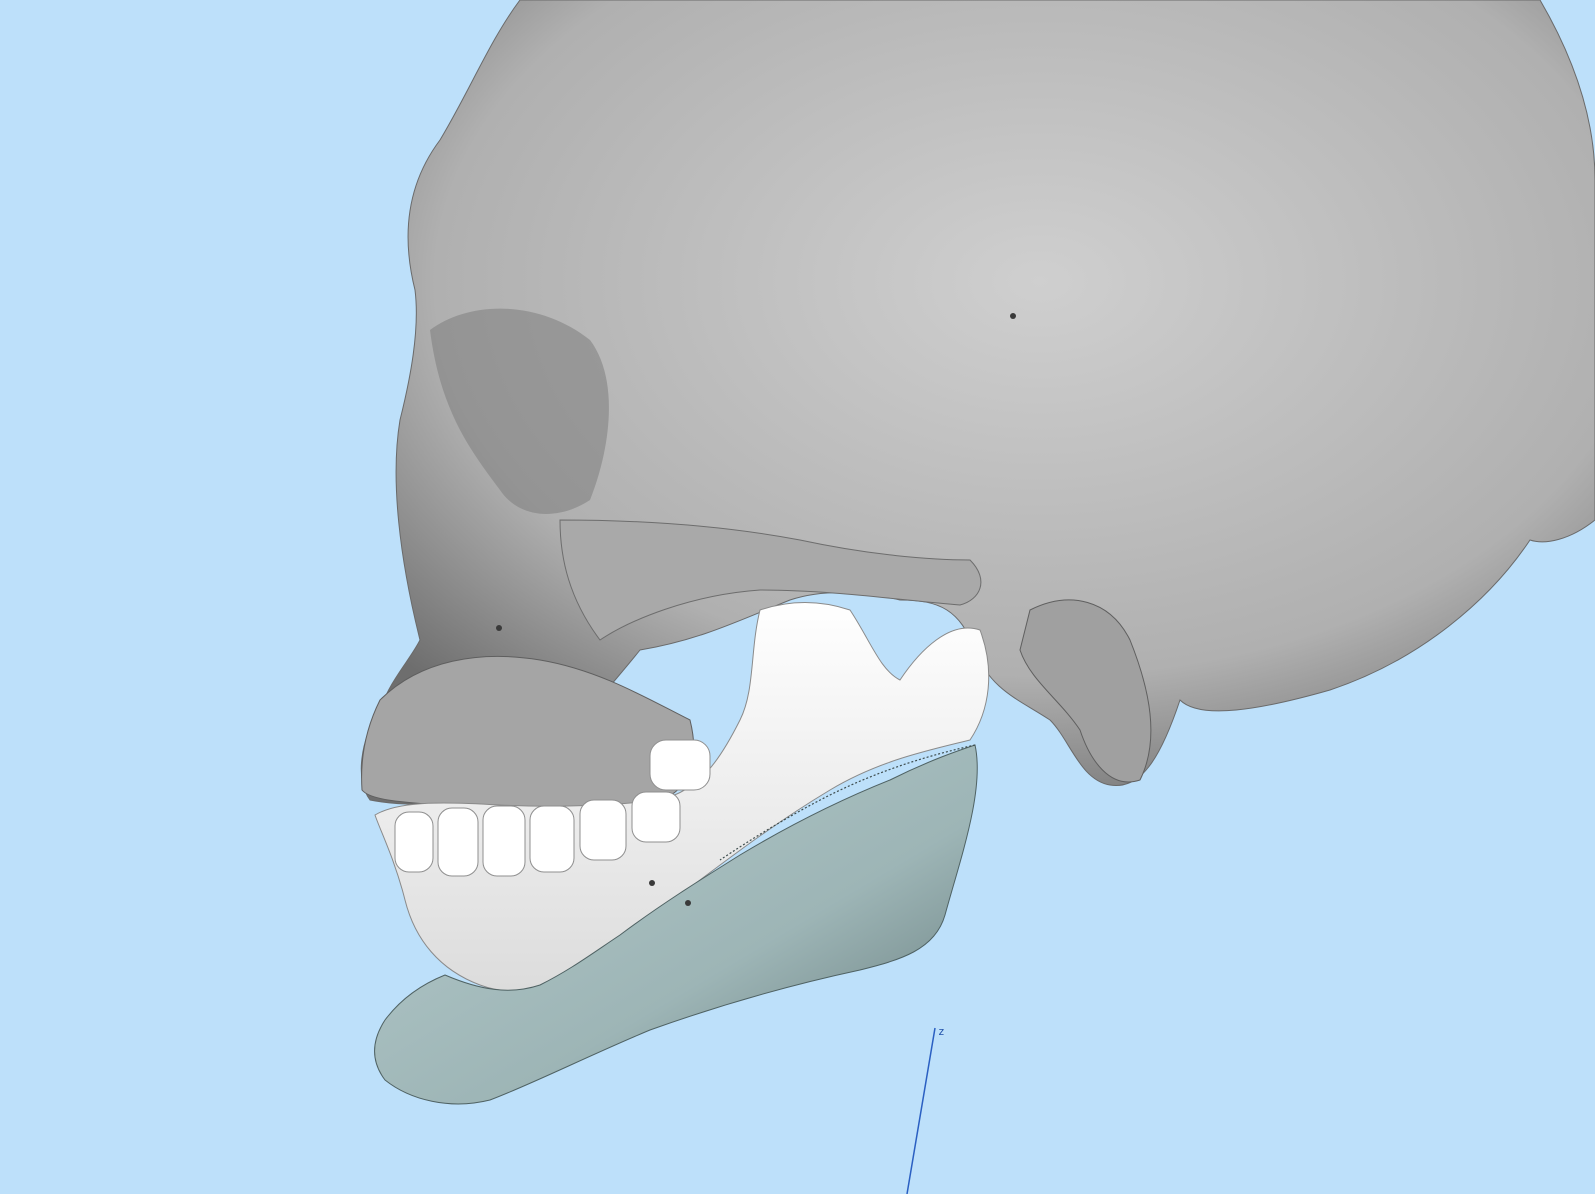 This screenshot has height=1194, width=1595. I want to click on maxilla, so click(528, 732).